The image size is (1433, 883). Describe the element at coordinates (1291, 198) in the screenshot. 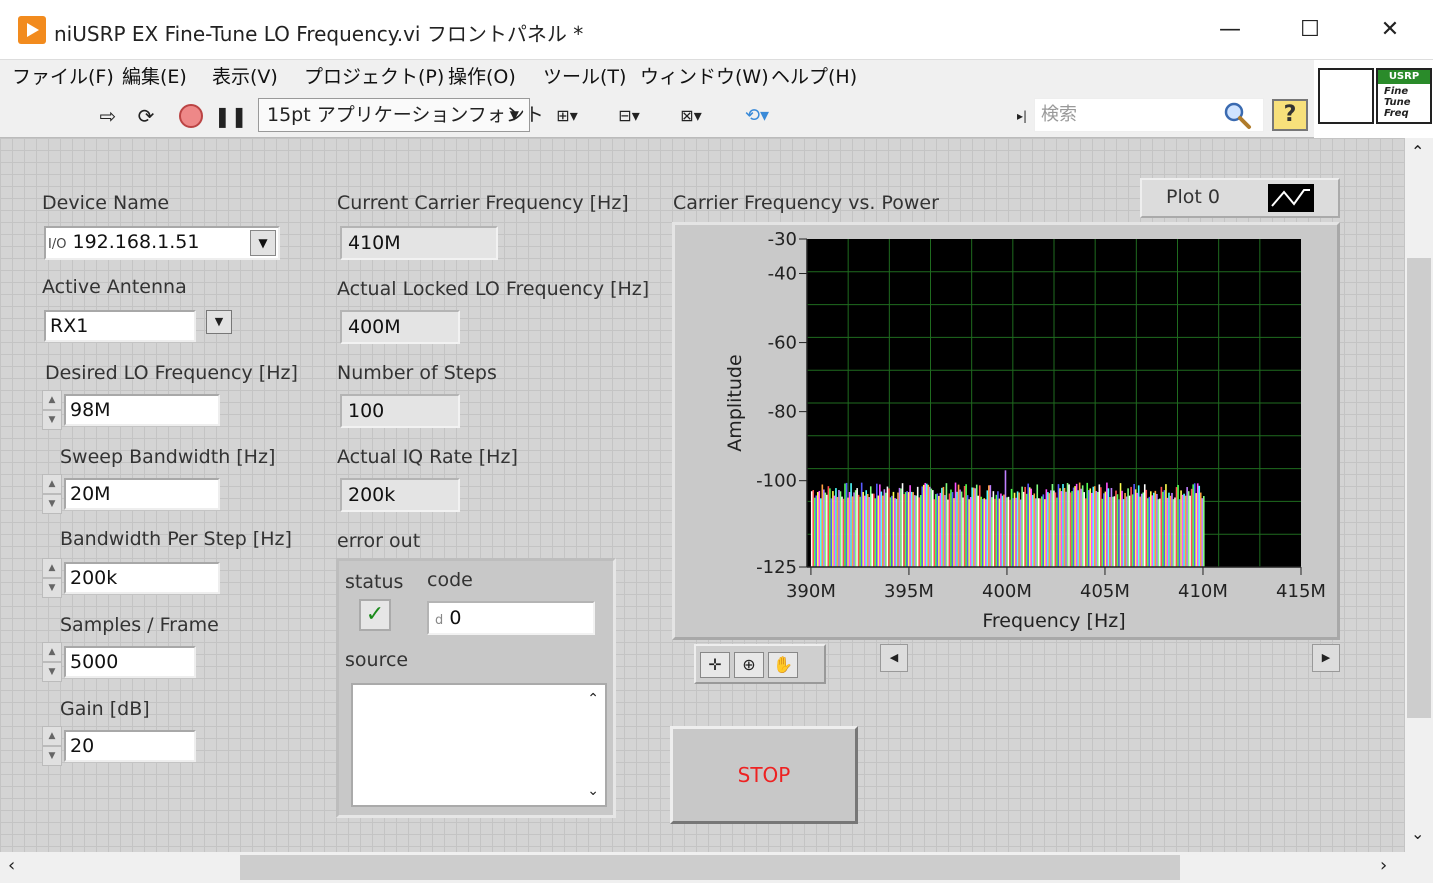

I see `plot-line-style-icon` at that location.